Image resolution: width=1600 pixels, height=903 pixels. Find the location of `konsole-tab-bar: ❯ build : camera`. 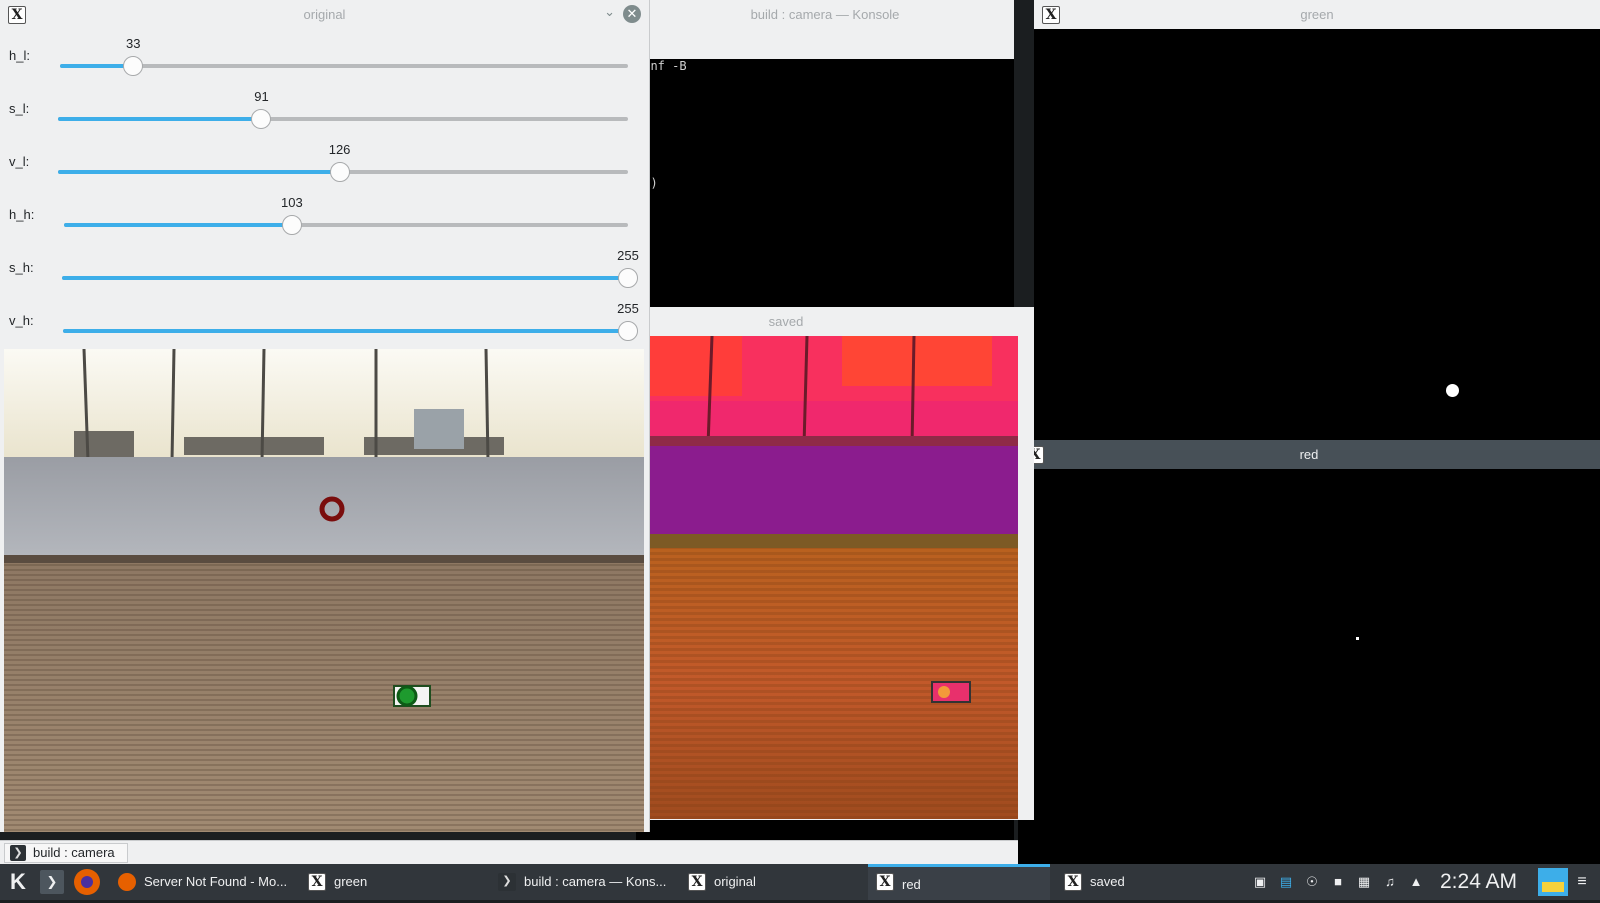

konsole-tab-bar: ❯ build : camera is located at coordinates (509, 852).